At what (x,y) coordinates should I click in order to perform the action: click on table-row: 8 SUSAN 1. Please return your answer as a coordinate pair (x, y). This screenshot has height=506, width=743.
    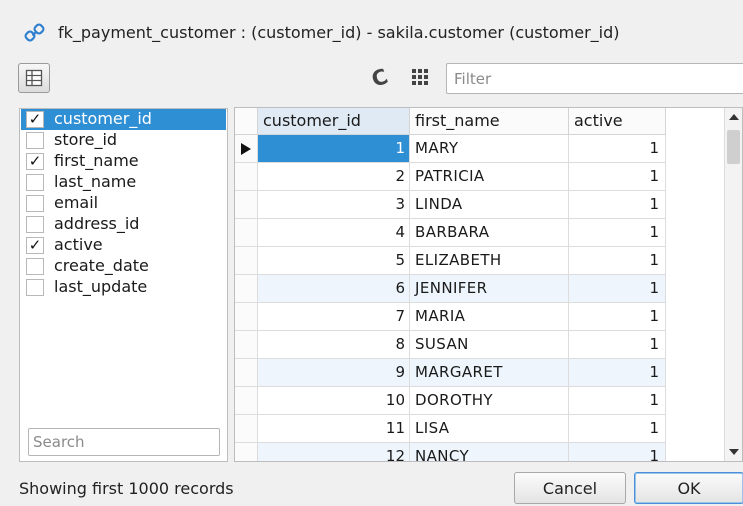
    Looking at the image, I should click on (450, 345).